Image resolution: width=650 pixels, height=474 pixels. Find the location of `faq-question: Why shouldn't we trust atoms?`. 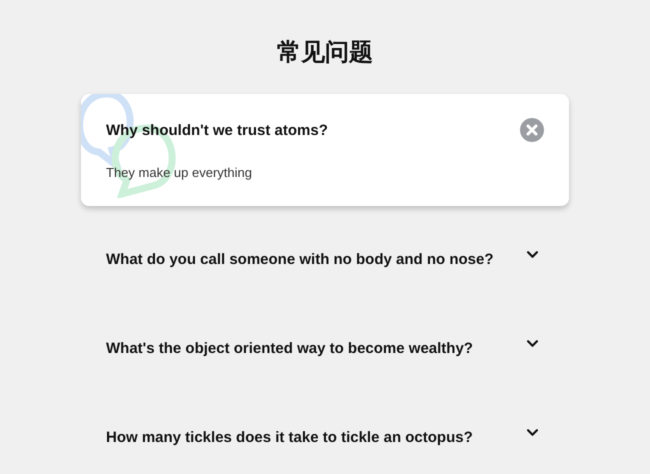

faq-question: Why shouldn't we trust atoms? is located at coordinates (217, 131).